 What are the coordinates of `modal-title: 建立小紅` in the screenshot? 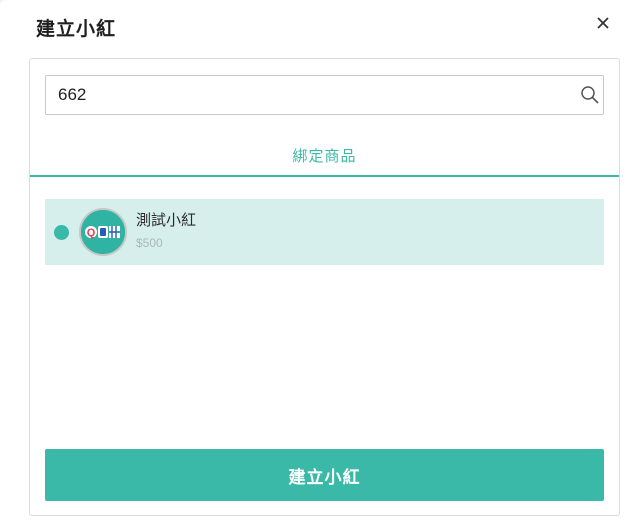 It's located at (76, 29).